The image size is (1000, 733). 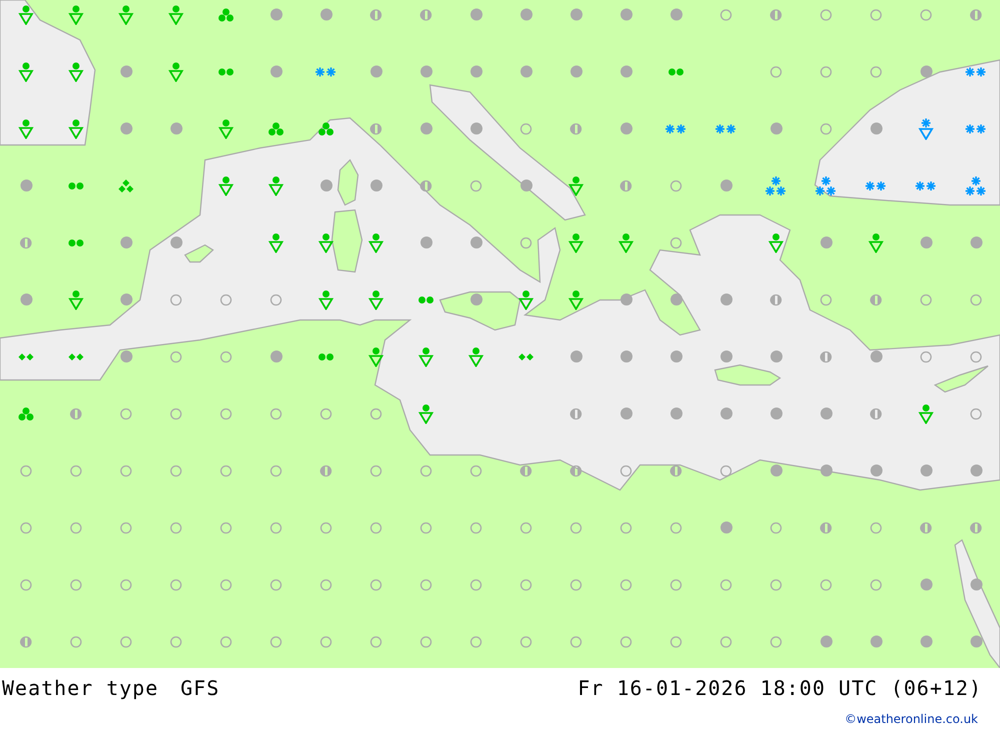 I want to click on valid-time: Fr 16-01-2026 18:00 UTC (06+12), so click(x=780, y=688).